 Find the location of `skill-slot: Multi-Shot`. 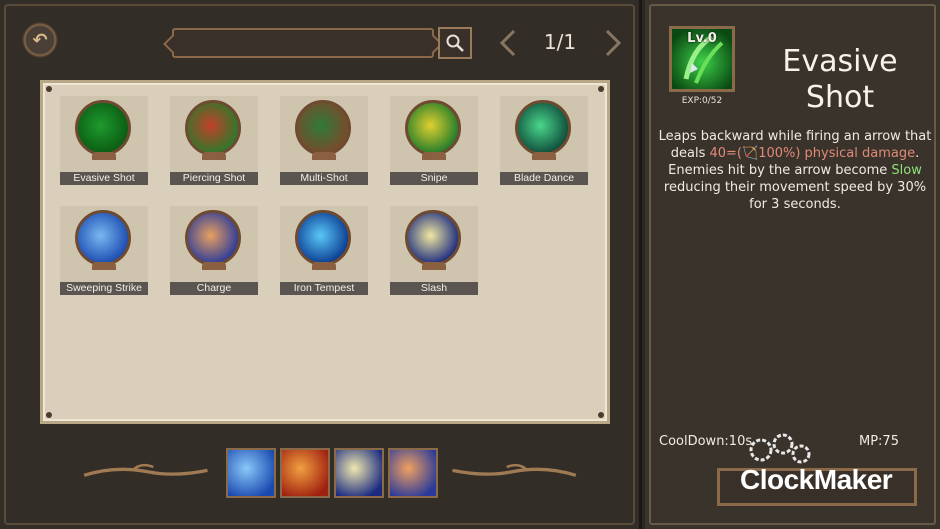

skill-slot: Multi-Shot is located at coordinates (324, 141).